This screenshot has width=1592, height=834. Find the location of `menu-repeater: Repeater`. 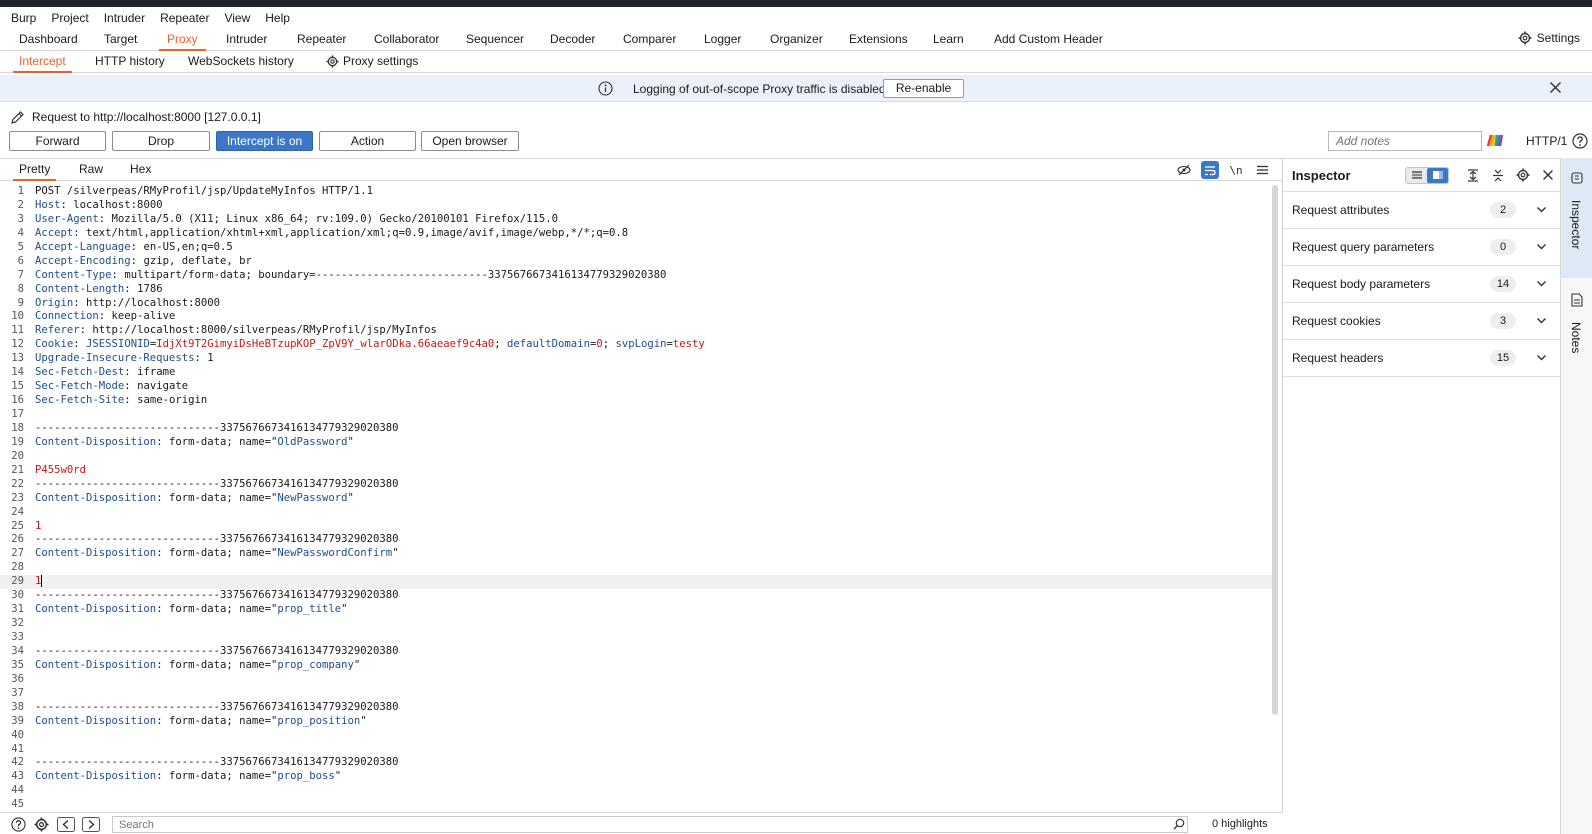

menu-repeater: Repeater is located at coordinates (184, 18).